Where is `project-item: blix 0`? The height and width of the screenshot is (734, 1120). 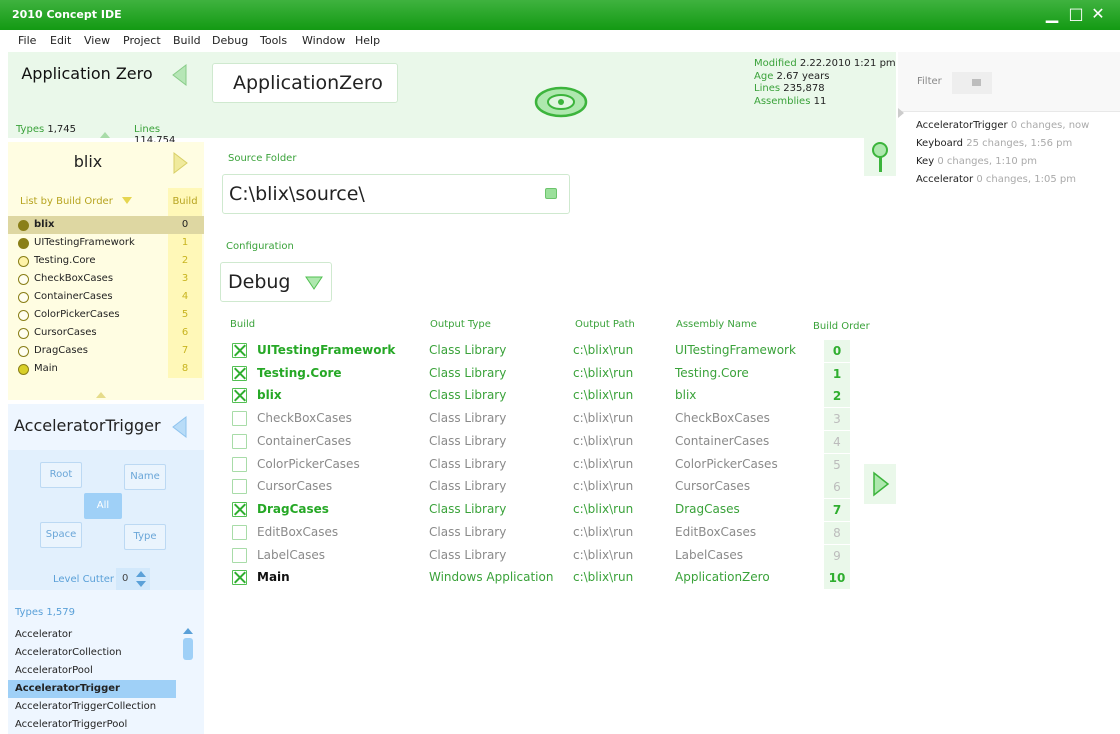
project-item: blix 0 is located at coordinates (106, 225).